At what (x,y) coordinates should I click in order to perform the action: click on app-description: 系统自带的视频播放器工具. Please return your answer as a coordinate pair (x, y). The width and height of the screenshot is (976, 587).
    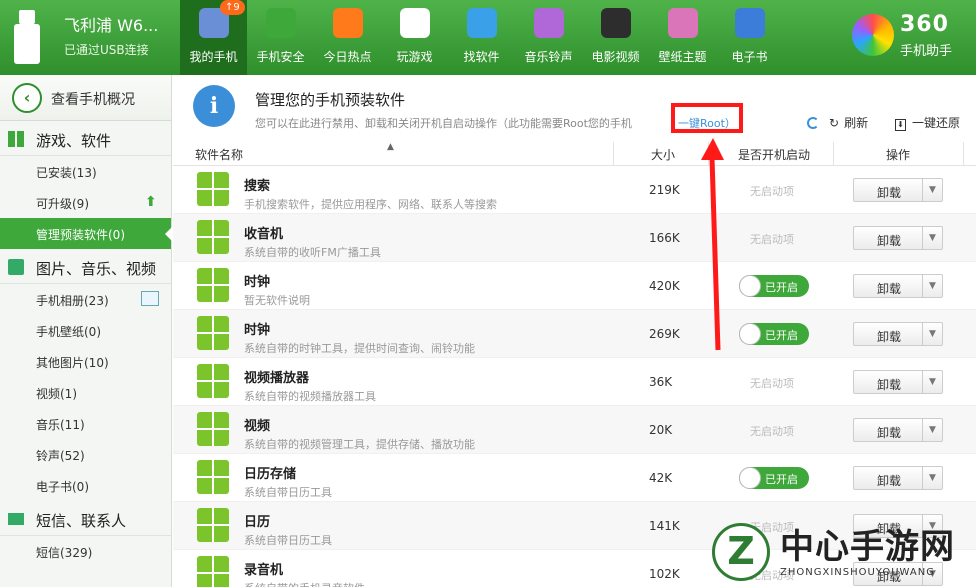
    Looking at the image, I should click on (310, 396).